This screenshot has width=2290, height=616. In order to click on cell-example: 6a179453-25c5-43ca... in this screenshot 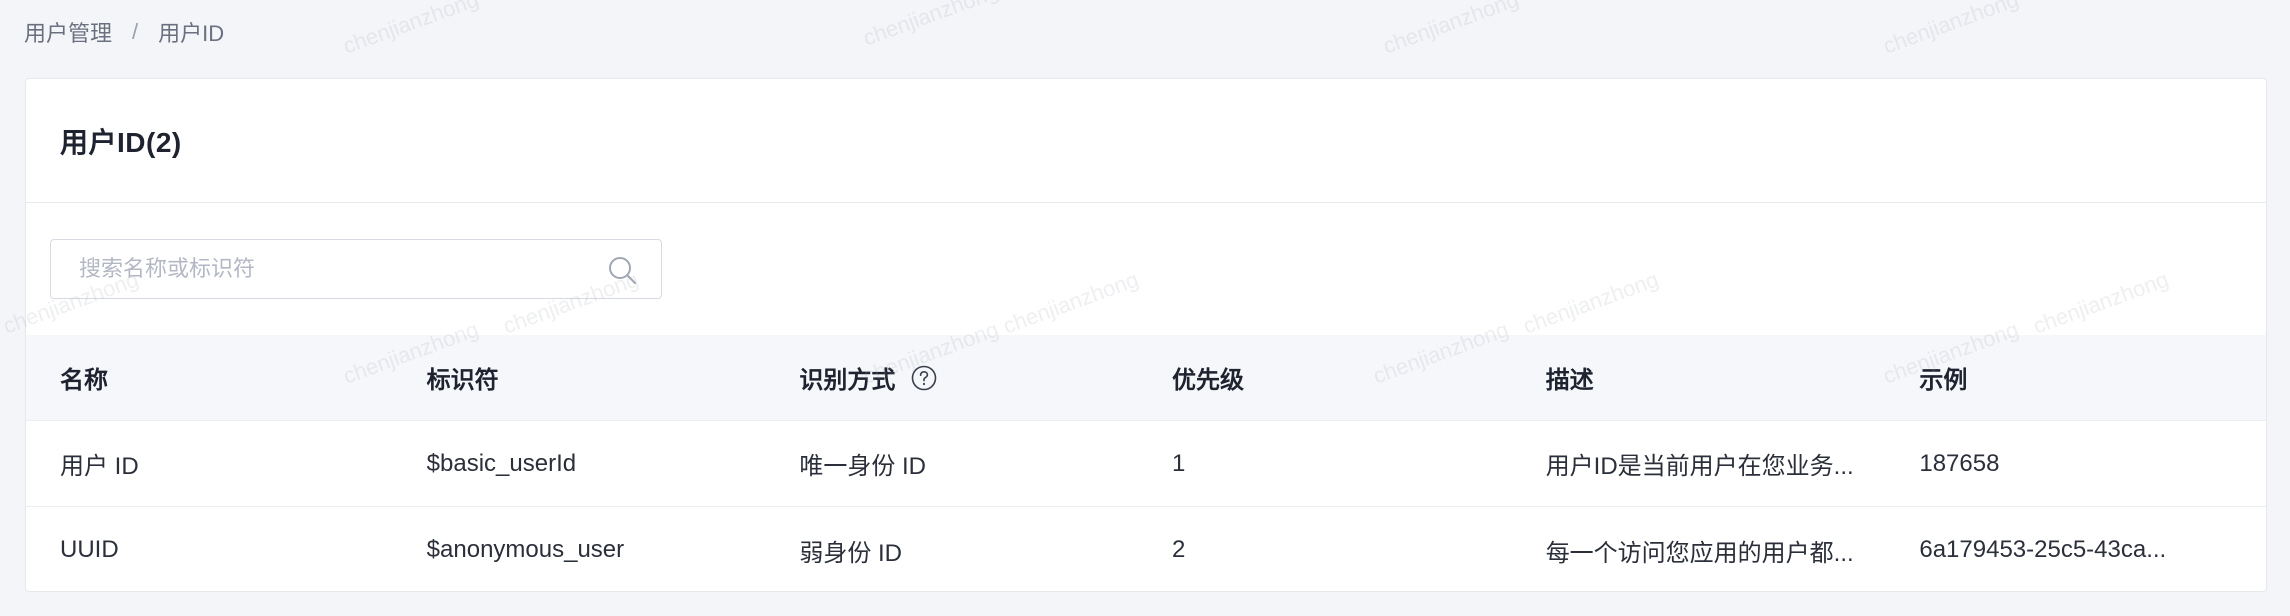, I will do `click(2075, 550)`.